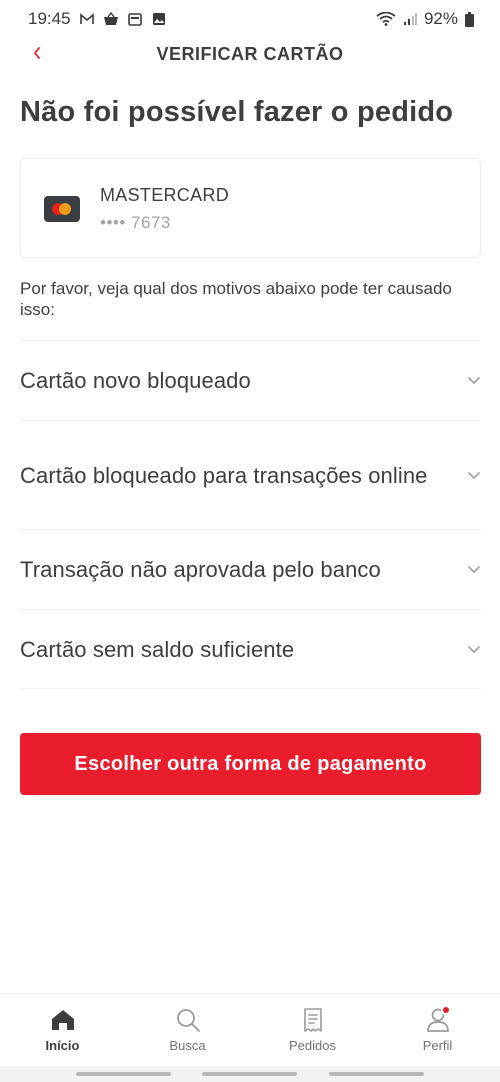  Describe the element at coordinates (237, 112) in the screenshot. I see `error-title: Não foi possível fazer o pedido` at that location.